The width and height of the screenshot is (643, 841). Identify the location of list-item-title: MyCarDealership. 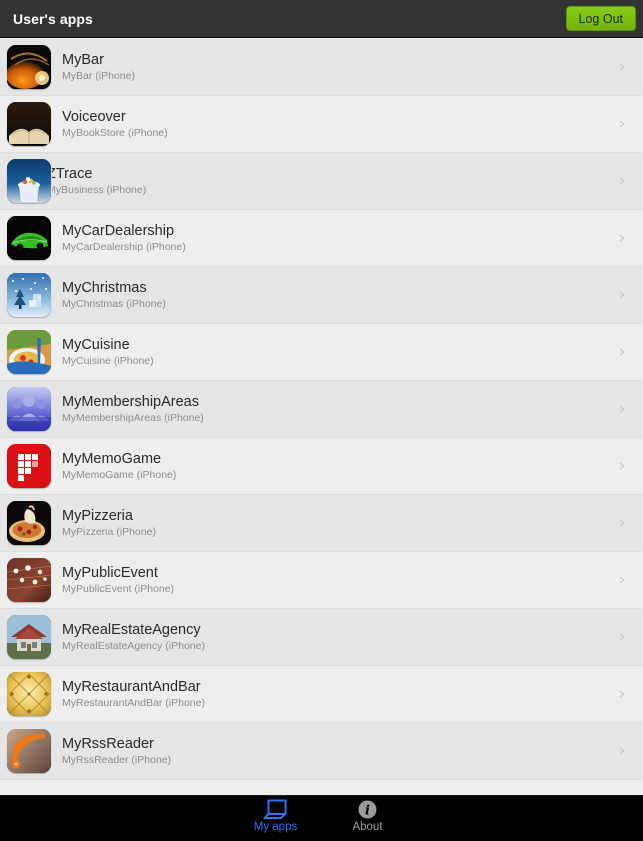
(118, 230).